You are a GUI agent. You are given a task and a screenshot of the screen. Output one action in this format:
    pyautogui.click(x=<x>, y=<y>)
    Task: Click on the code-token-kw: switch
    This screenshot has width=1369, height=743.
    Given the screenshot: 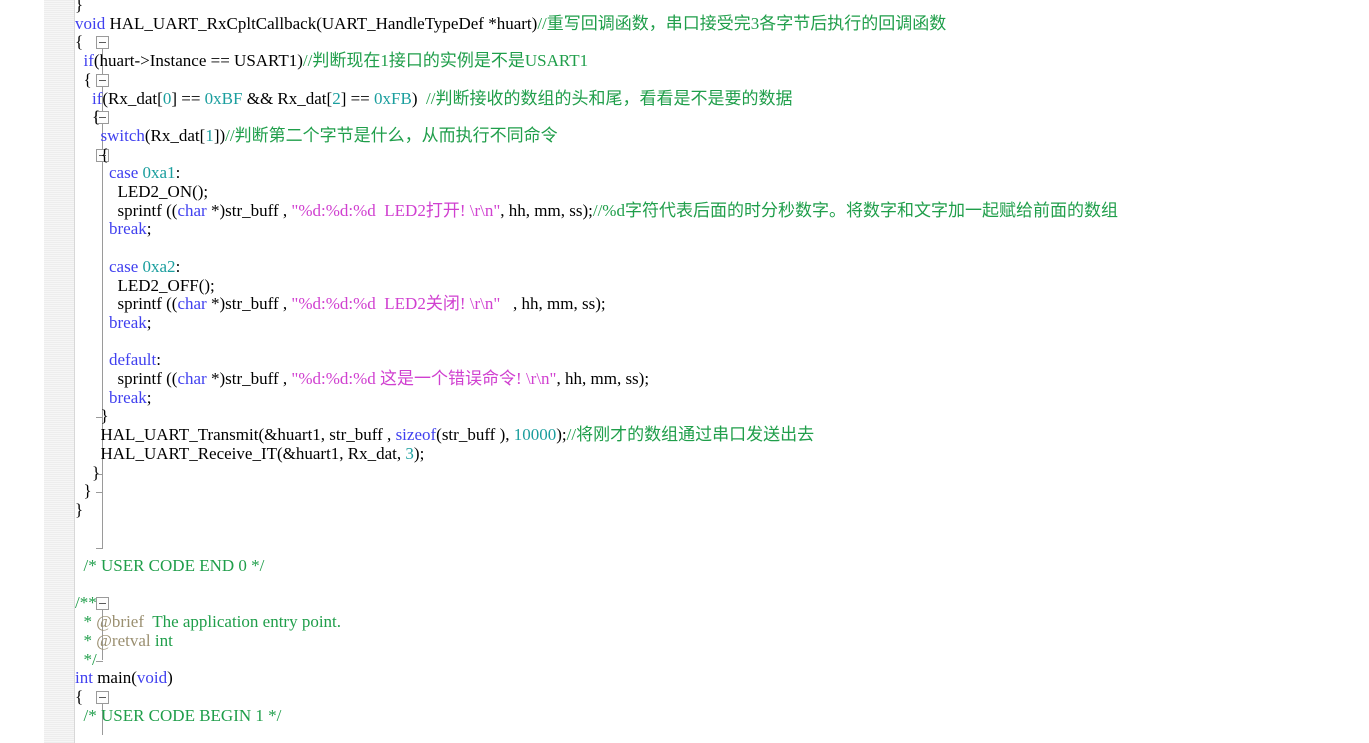 What is the action you would take?
    pyautogui.click(x=122, y=135)
    